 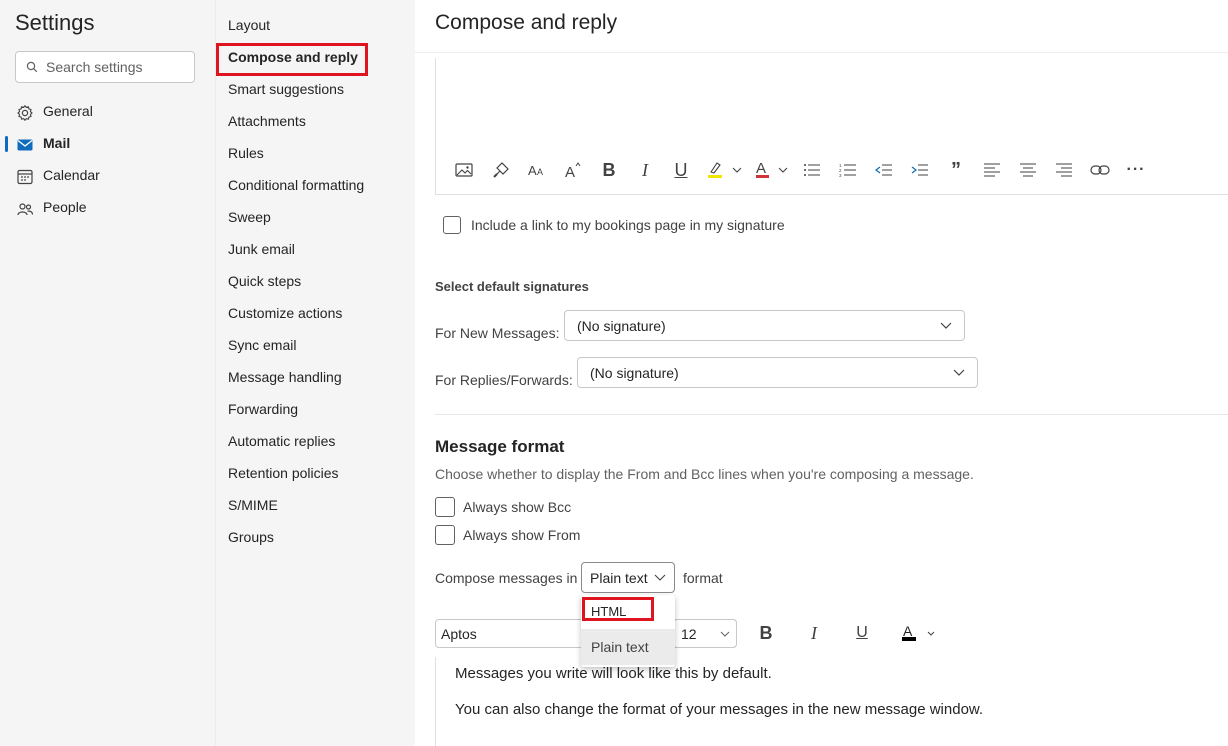 I want to click on subnav-compose-and-reply: Compose and reply, so click(x=293, y=57).